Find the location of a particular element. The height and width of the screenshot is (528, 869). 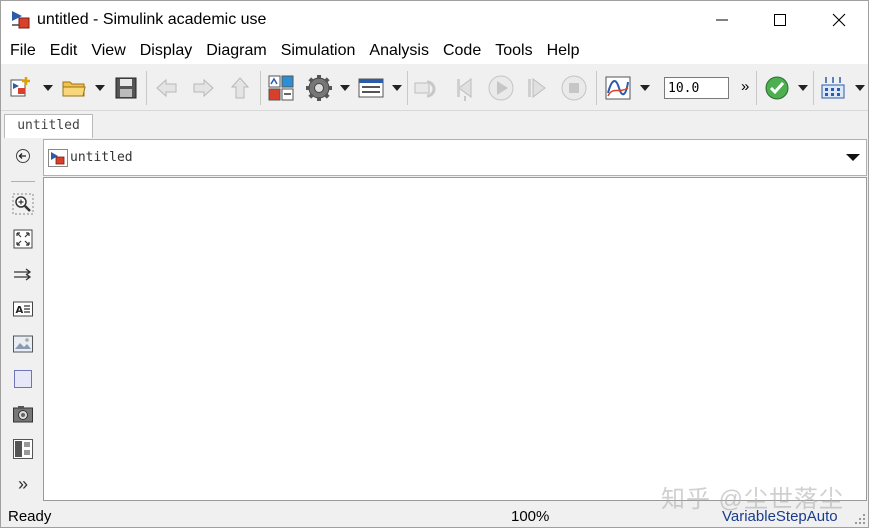

signal-arrow-icon is located at coordinates (23, 274).